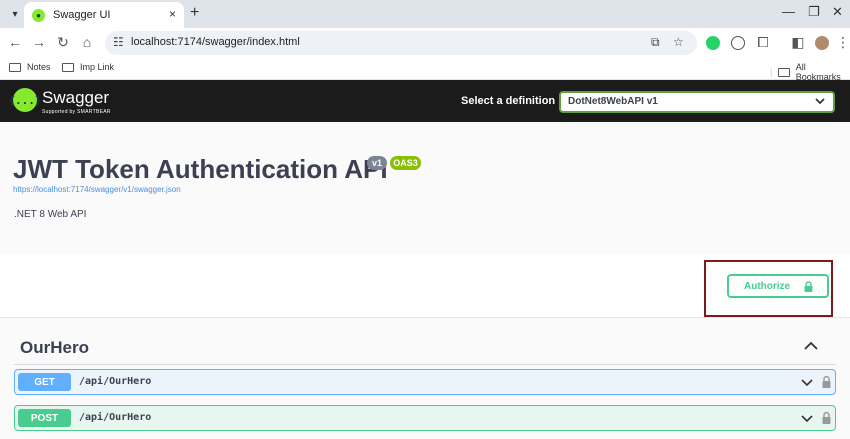  I want to click on all-bookmarks-label: All Bookmarks, so click(818, 72).